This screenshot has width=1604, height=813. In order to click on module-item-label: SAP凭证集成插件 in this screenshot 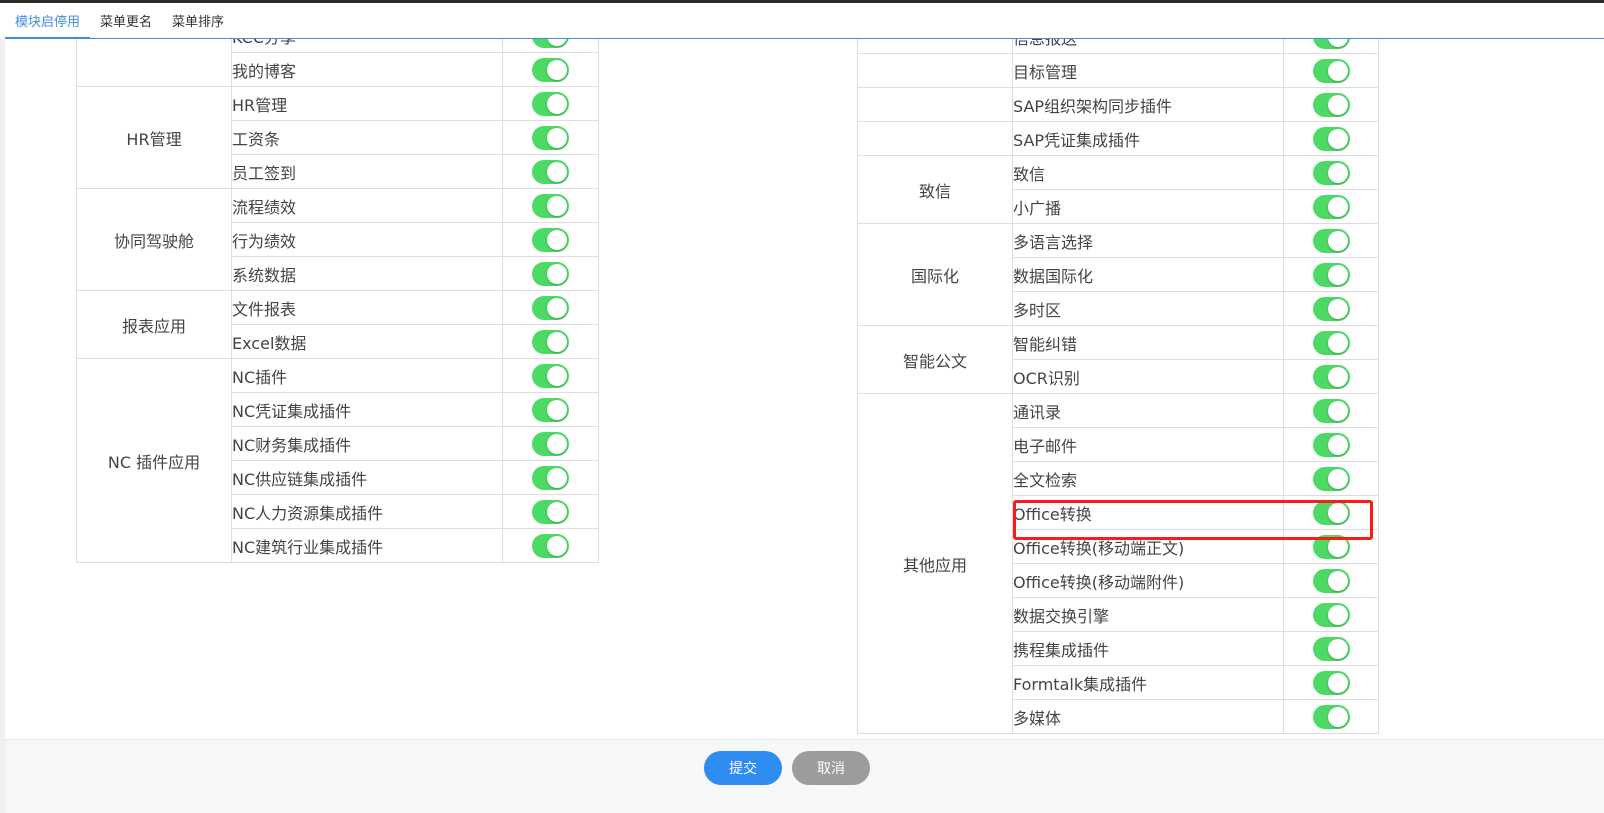, I will do `click(1148, 138)`.